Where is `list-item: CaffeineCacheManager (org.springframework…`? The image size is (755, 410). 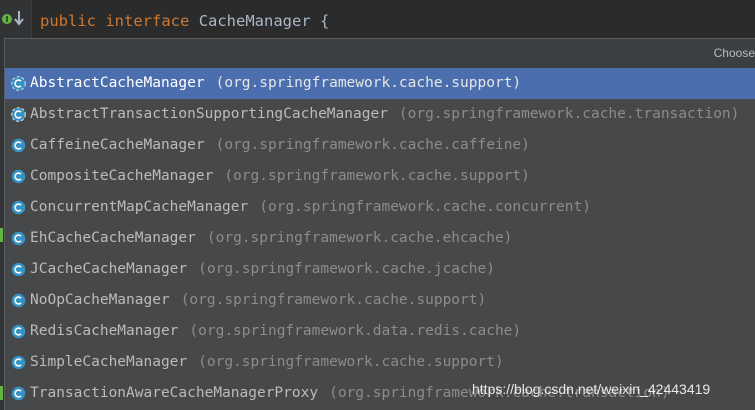
list-item: CaffeineCacheManager (org.springframework… is located at coordinates (380, 145).